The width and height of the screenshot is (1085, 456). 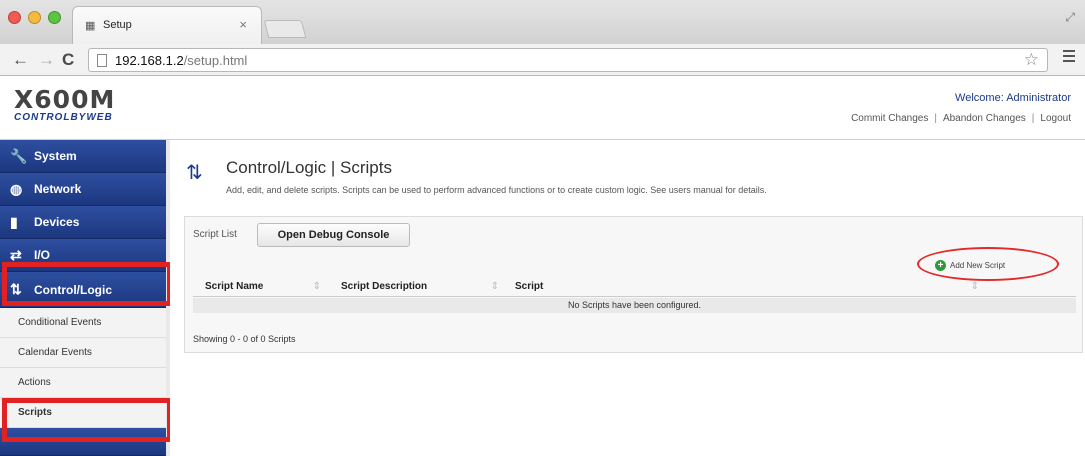 I want to click on reload-icon: C, so click(x=68, y=60).